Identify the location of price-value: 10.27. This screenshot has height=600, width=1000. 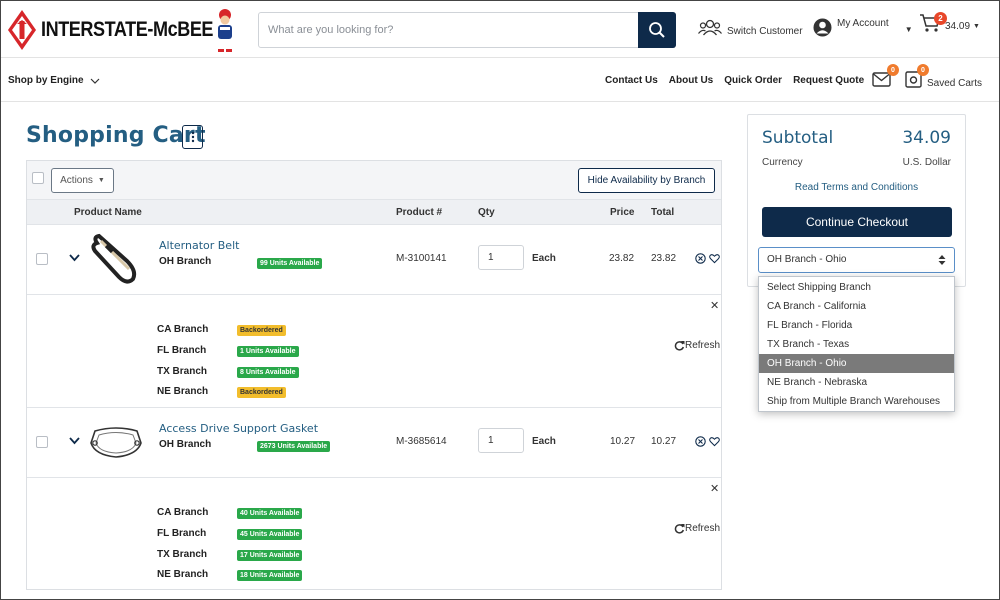
(623, 441).